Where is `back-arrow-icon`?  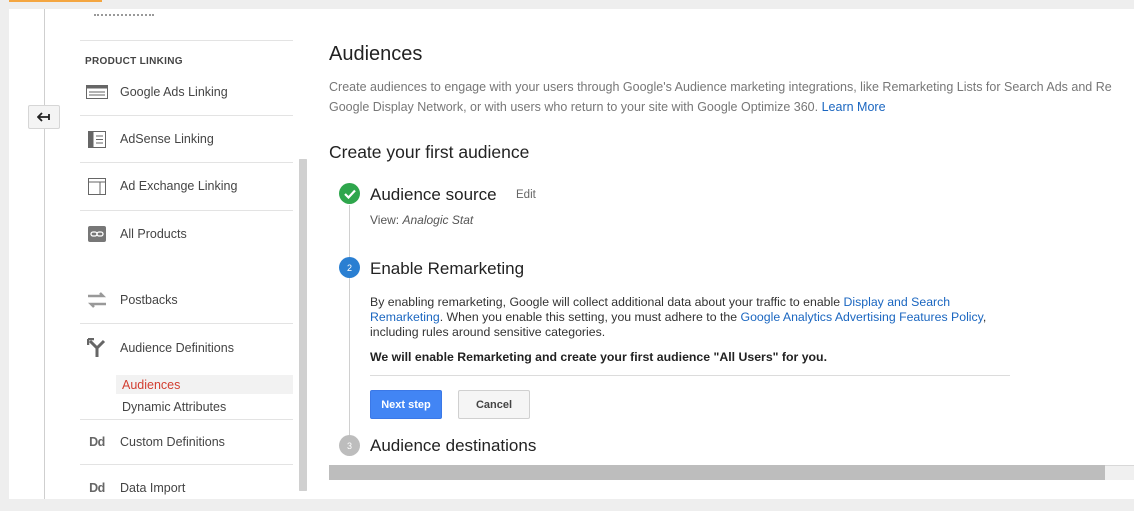 back-arrow-icon is located at coordinates (43, 117).